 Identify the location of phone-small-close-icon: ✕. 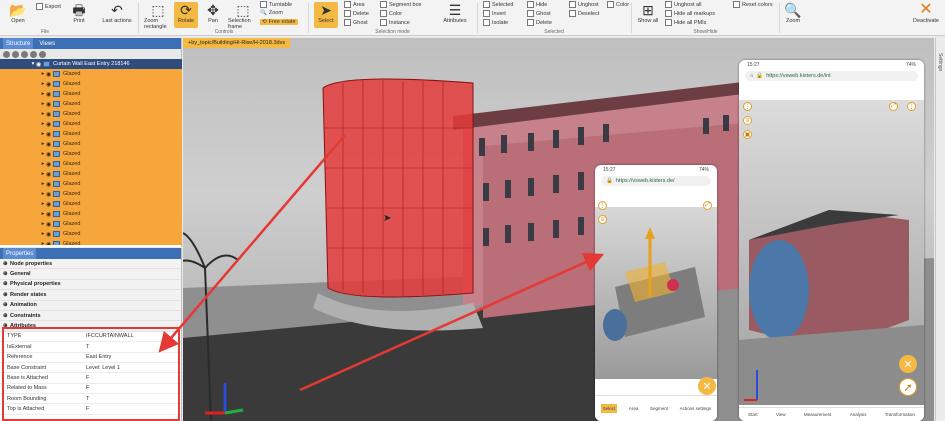
(707, 386).